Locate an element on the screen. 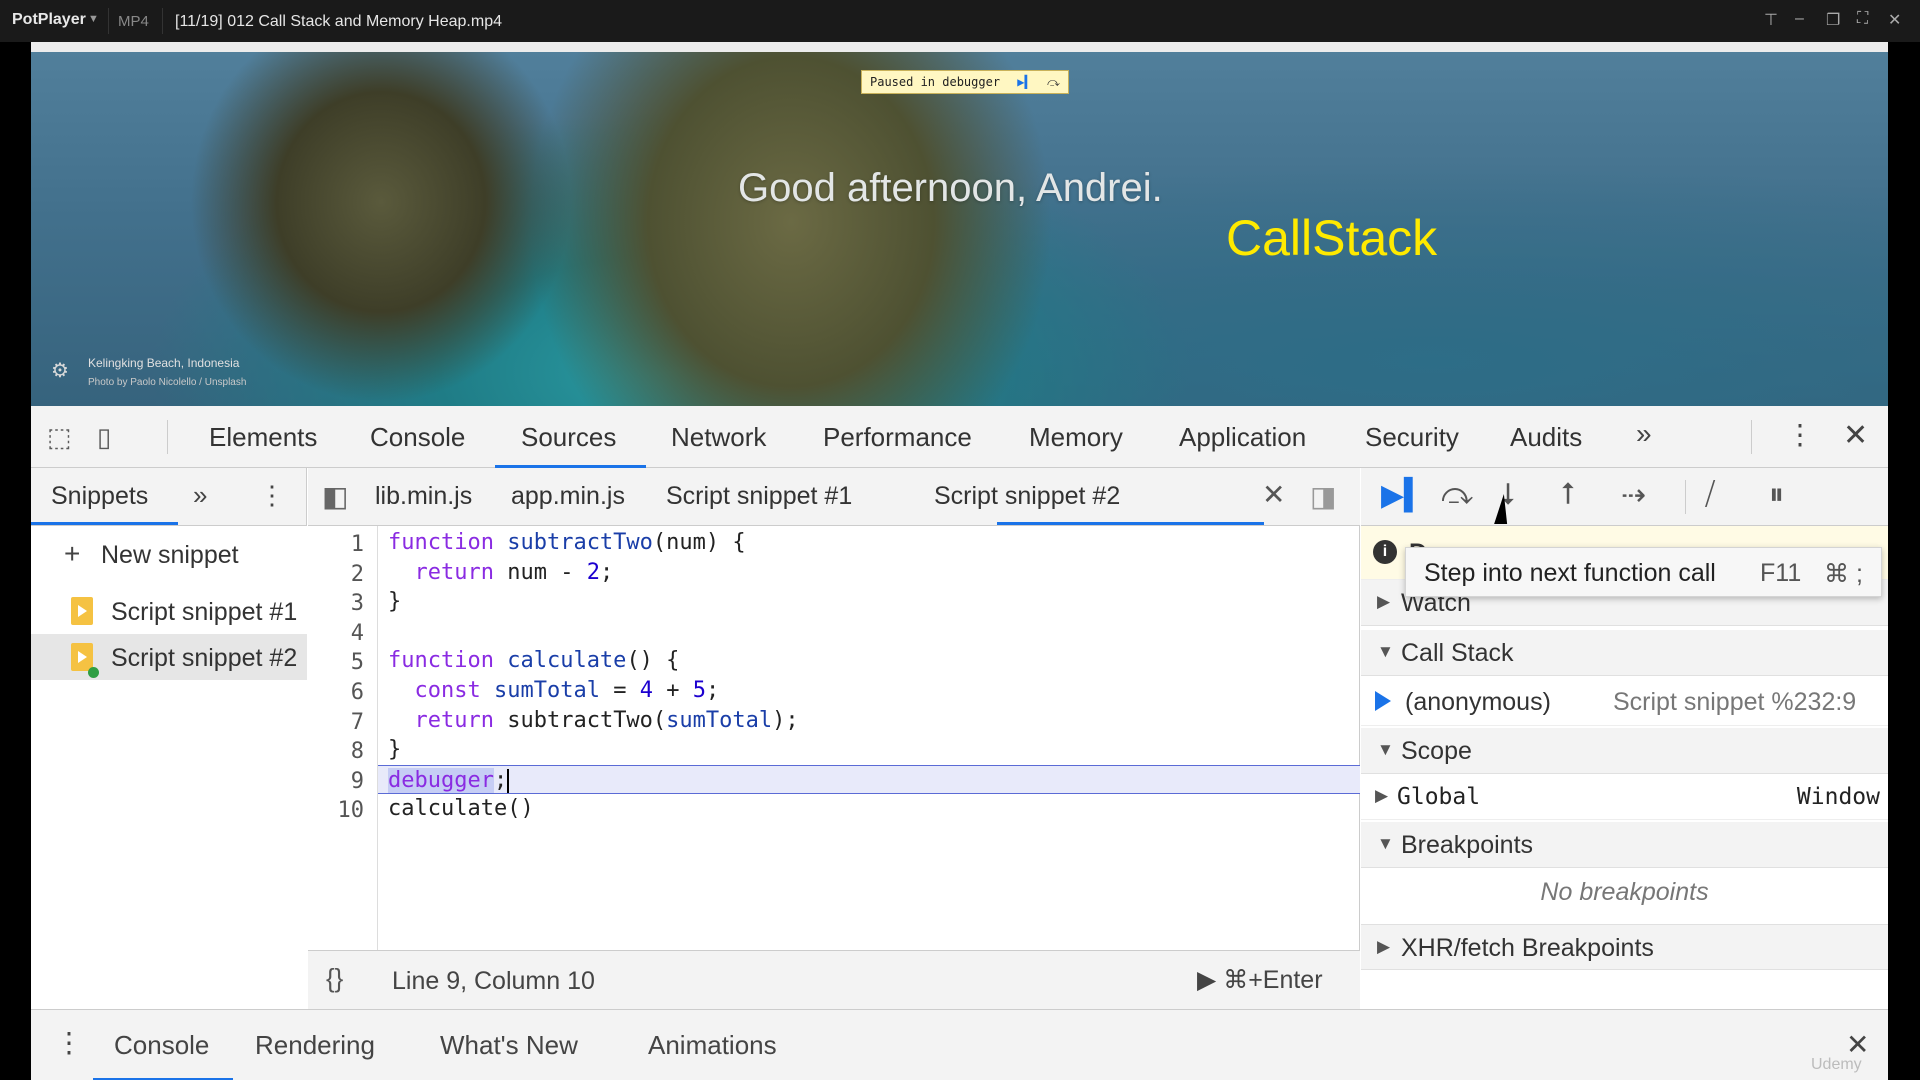 The image size is (1920, 1080). line-number: 9 is located at coordinates (336, 781).